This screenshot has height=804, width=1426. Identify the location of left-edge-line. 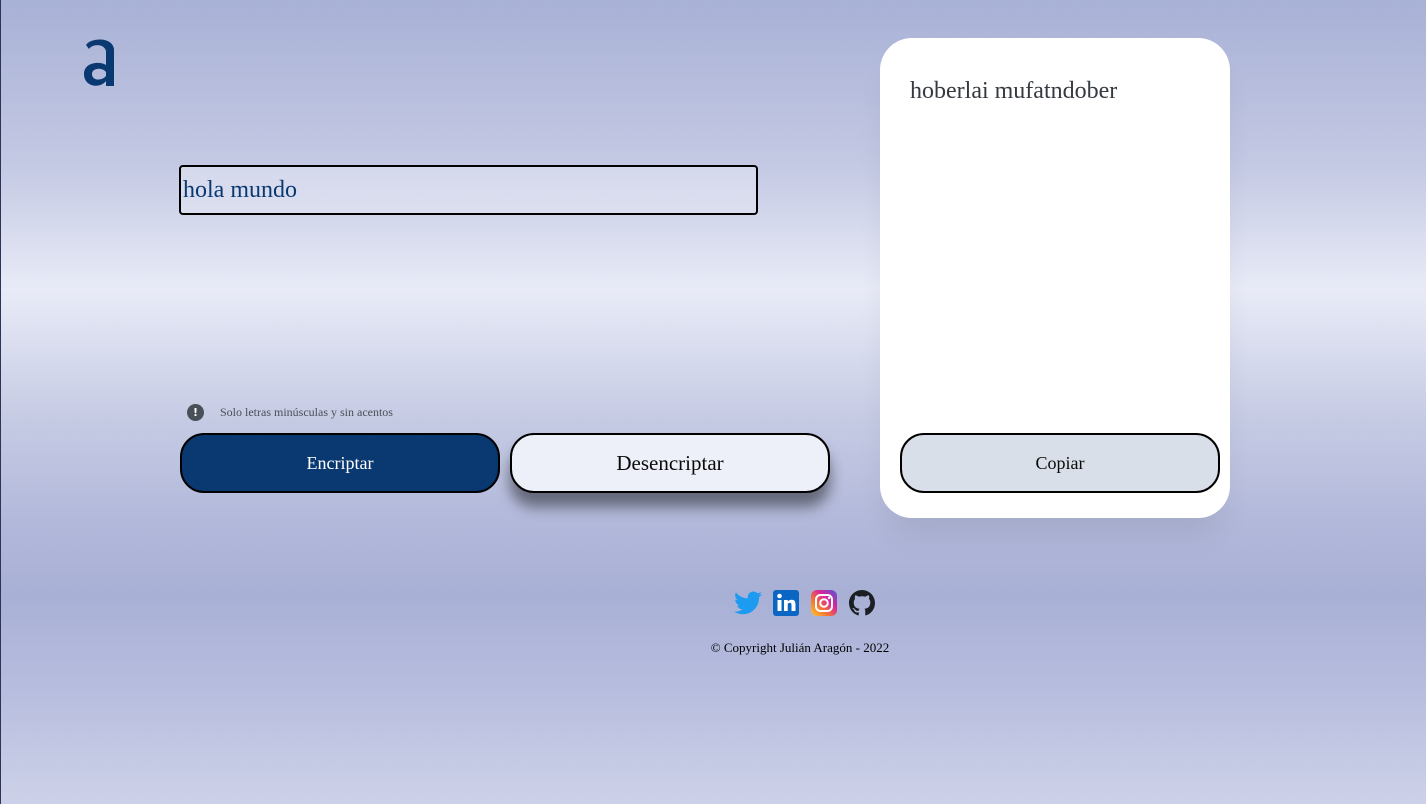
(0, 402).